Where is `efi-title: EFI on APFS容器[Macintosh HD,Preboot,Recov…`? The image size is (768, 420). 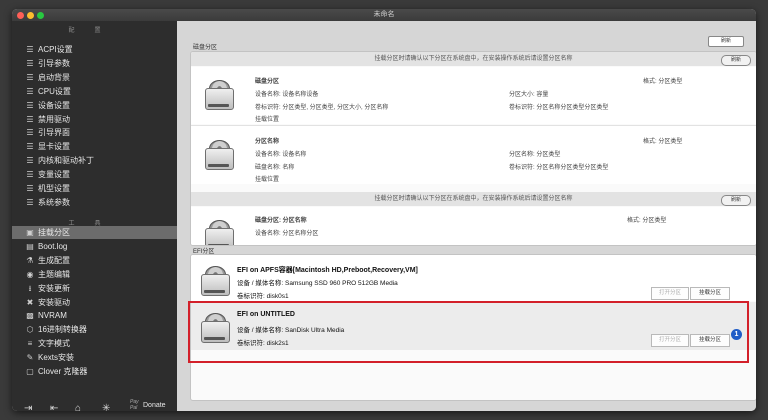 efi-title: EFI on APFS容器[Macintosh HD,Preboot,Recov… is located at coordinates (327, 270).